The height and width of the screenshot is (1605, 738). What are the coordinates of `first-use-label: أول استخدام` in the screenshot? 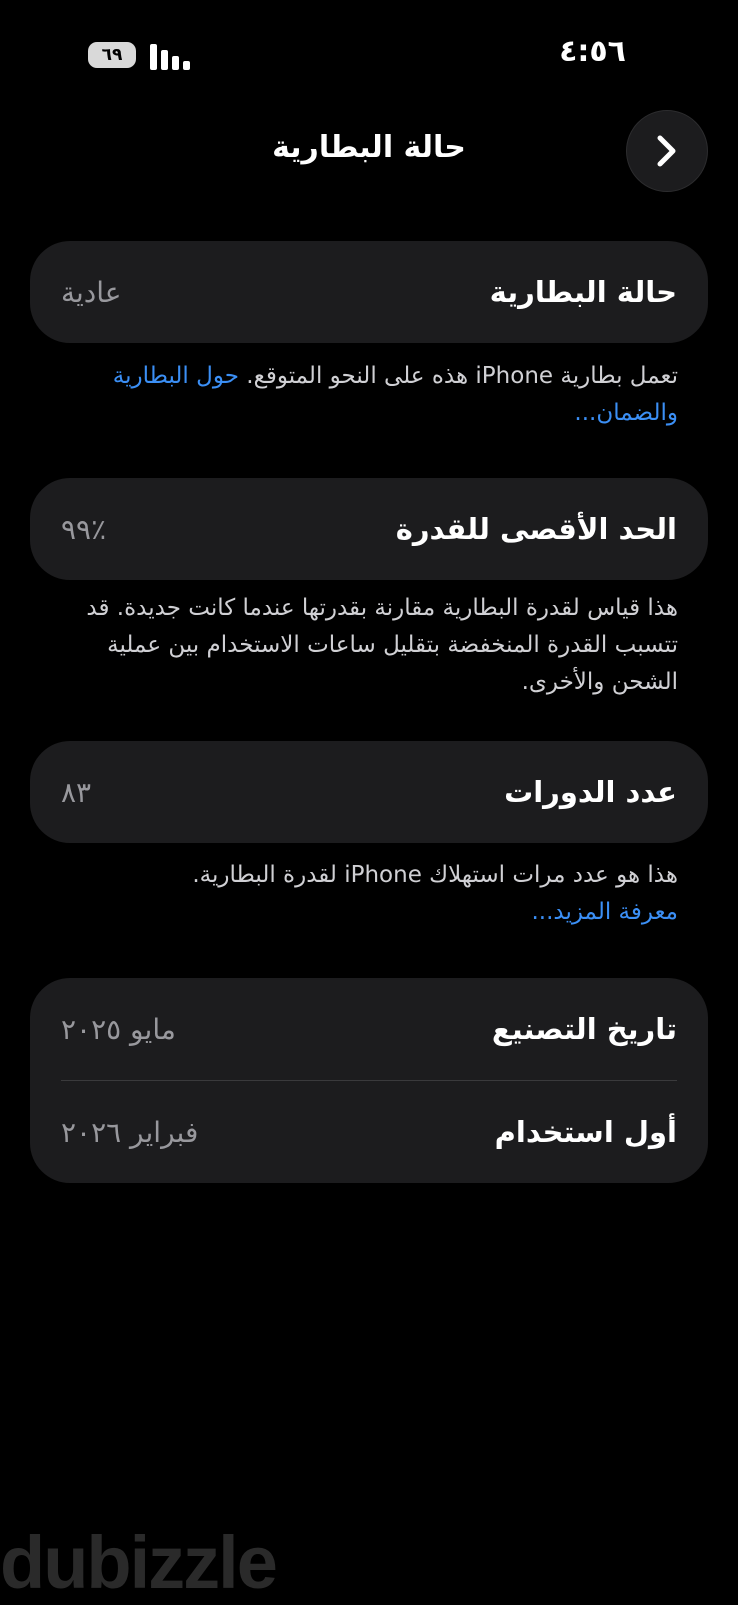 It's located at (585, 1132).